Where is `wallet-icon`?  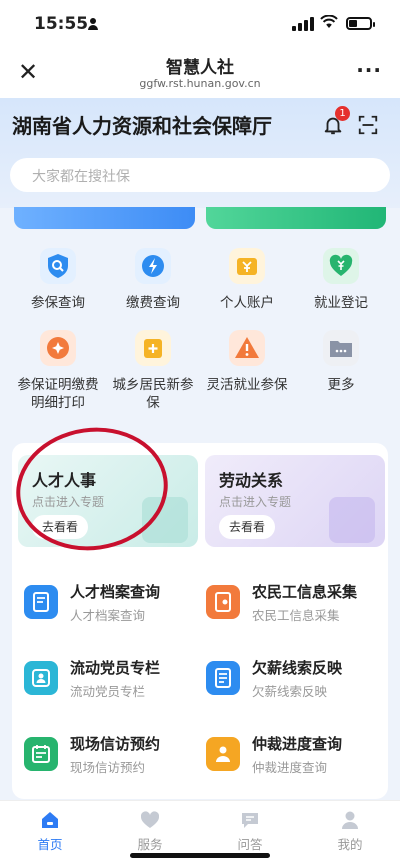 wallet-icon is located at coordinates (247, 266).